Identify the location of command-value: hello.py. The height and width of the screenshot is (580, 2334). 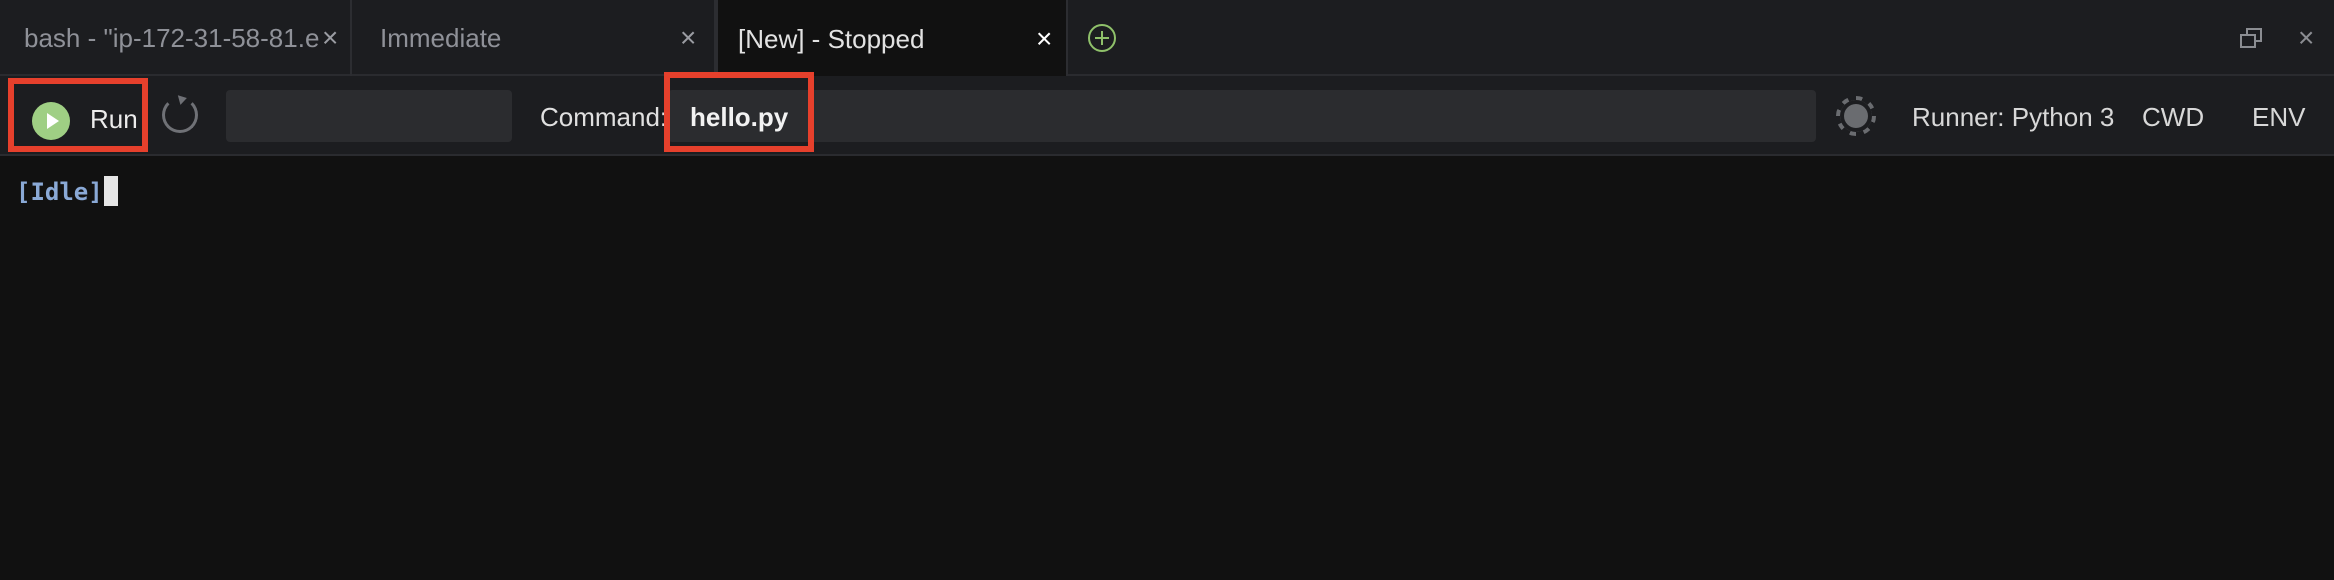
(739, 117).